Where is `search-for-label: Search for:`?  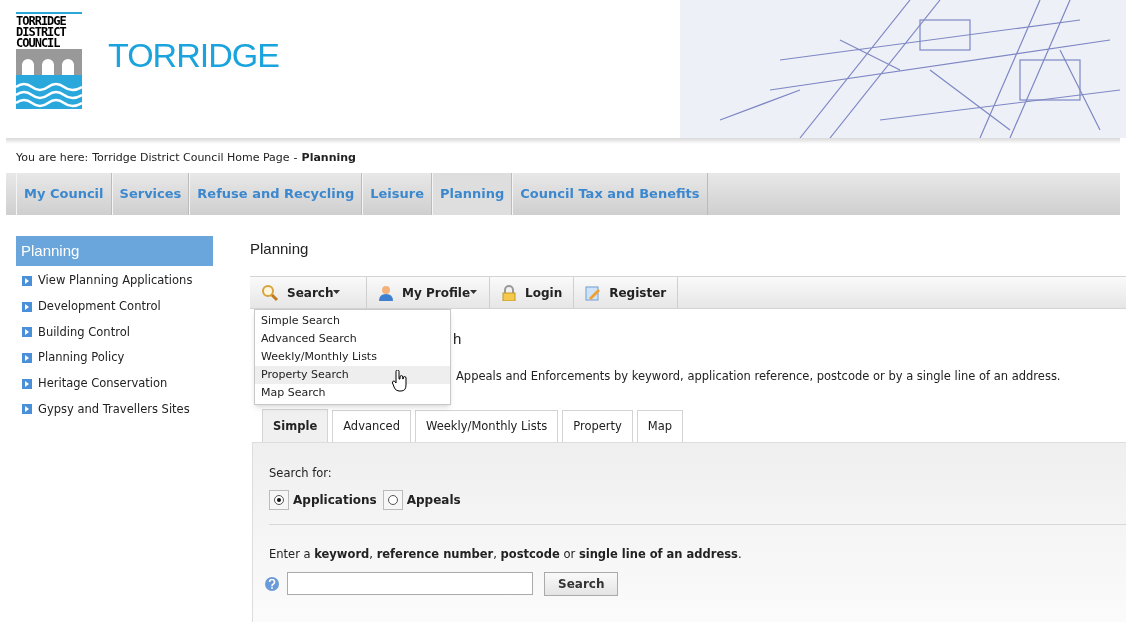 search-for-label: Search for: is located at coordinates (301, 474).